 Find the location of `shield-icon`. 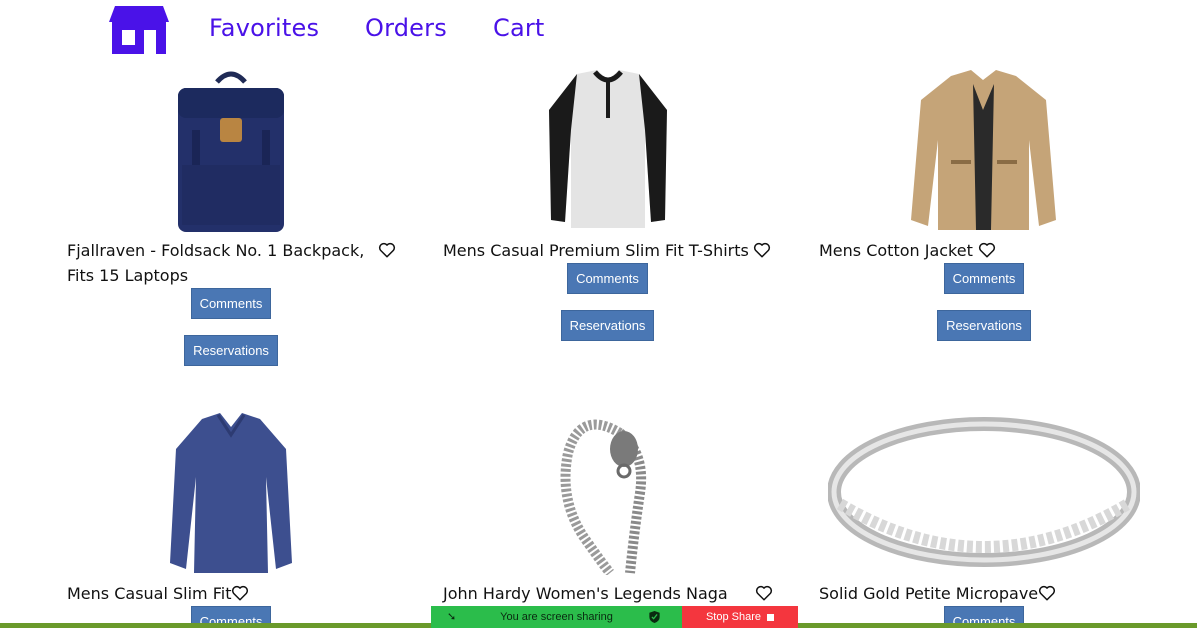

shield-icon is located at coordinates (654, 617).